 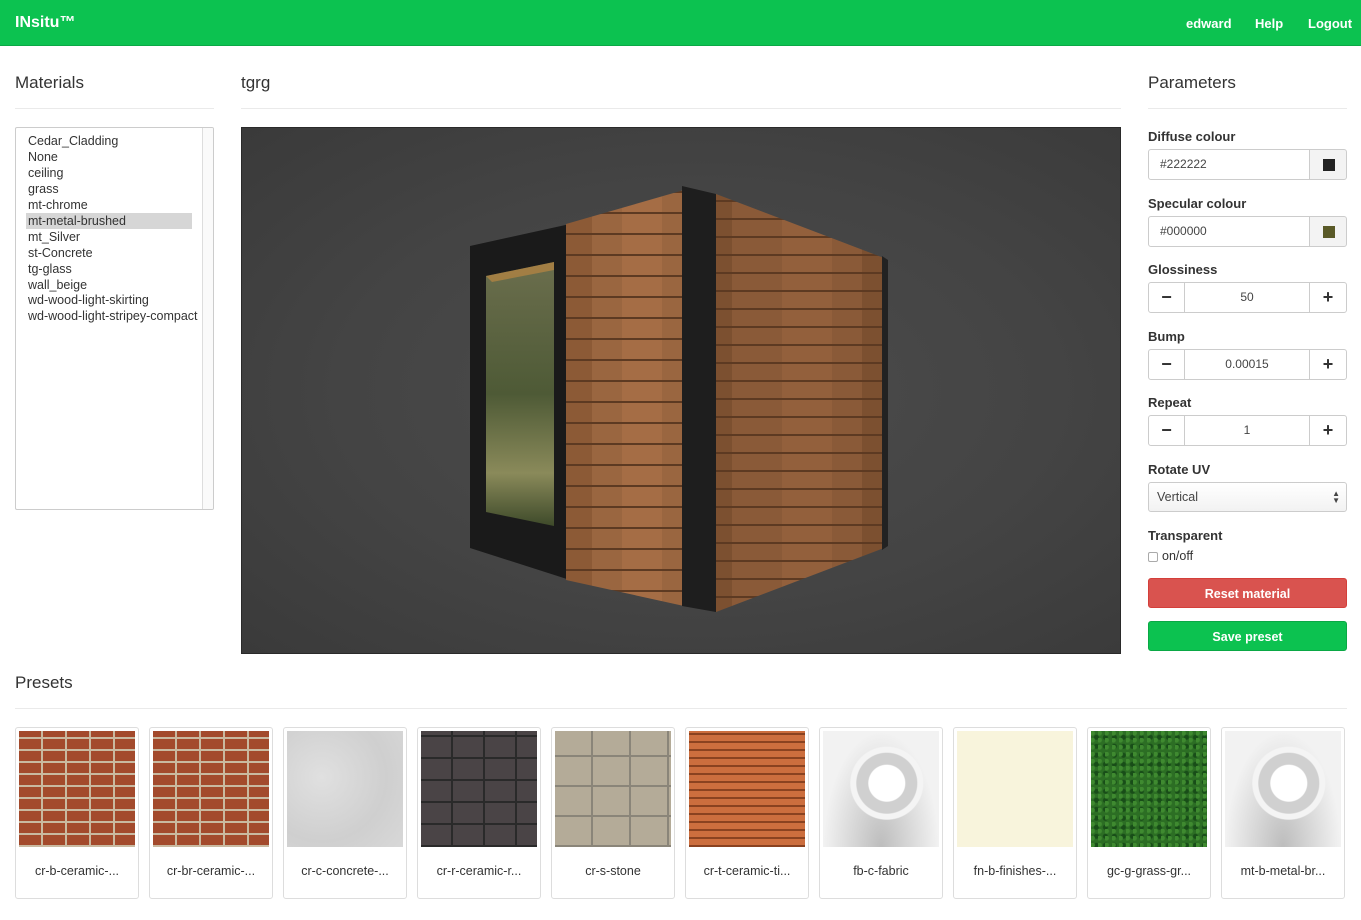 I want to click on preset-name: fb-c-fabric, so click(x=881, y=871).